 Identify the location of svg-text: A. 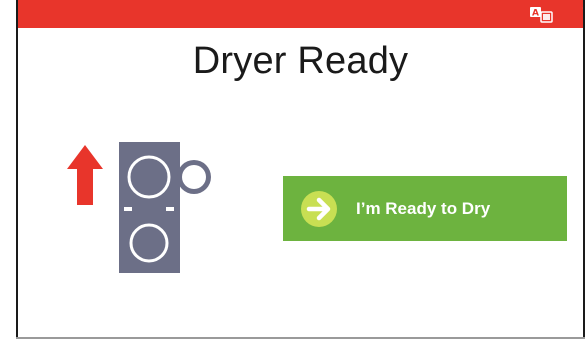
(535, 14).